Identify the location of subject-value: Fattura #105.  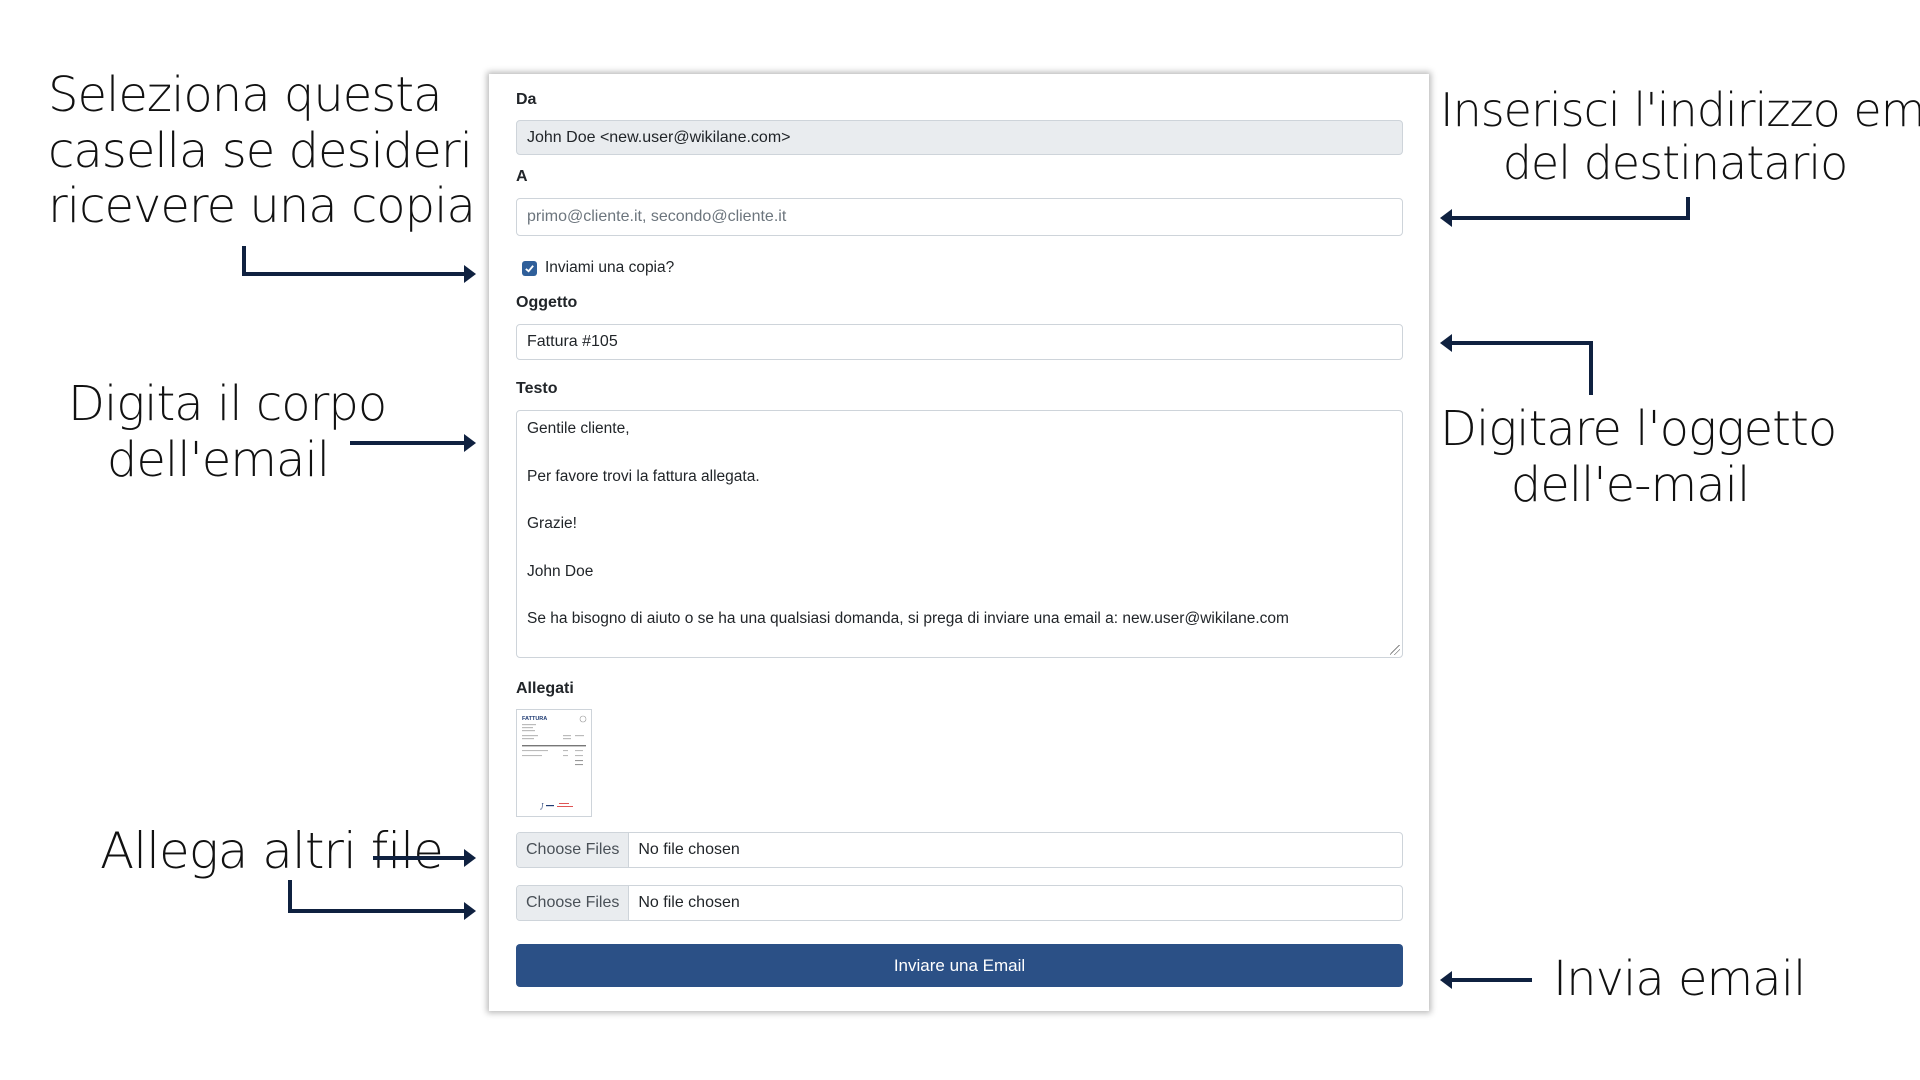
(572, 341).